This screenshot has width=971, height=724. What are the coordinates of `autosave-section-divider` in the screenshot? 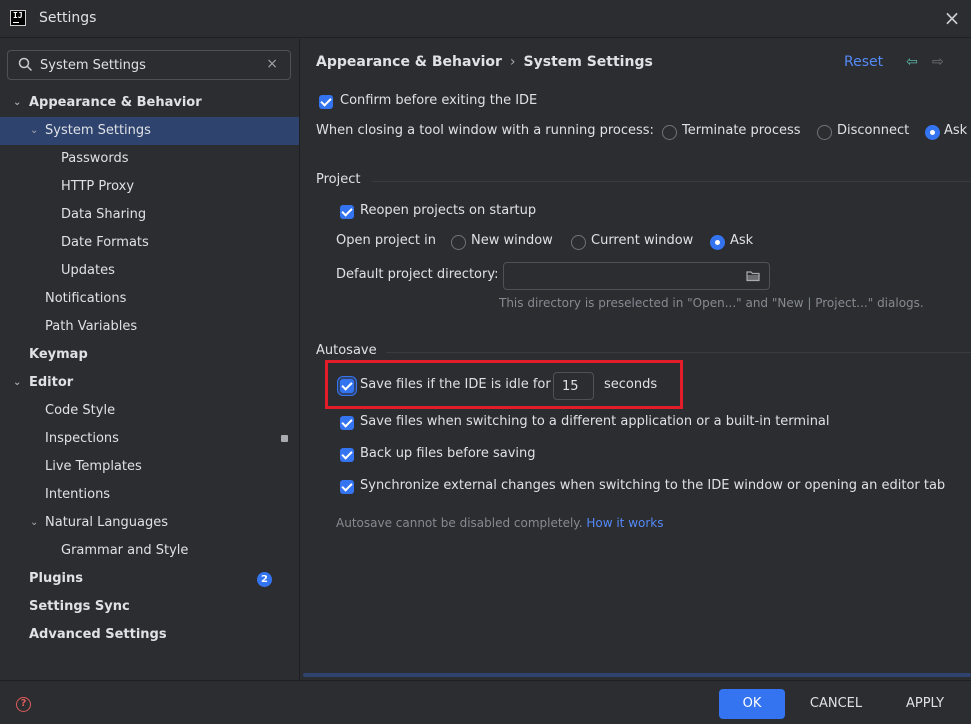 It's located at (678, 352).